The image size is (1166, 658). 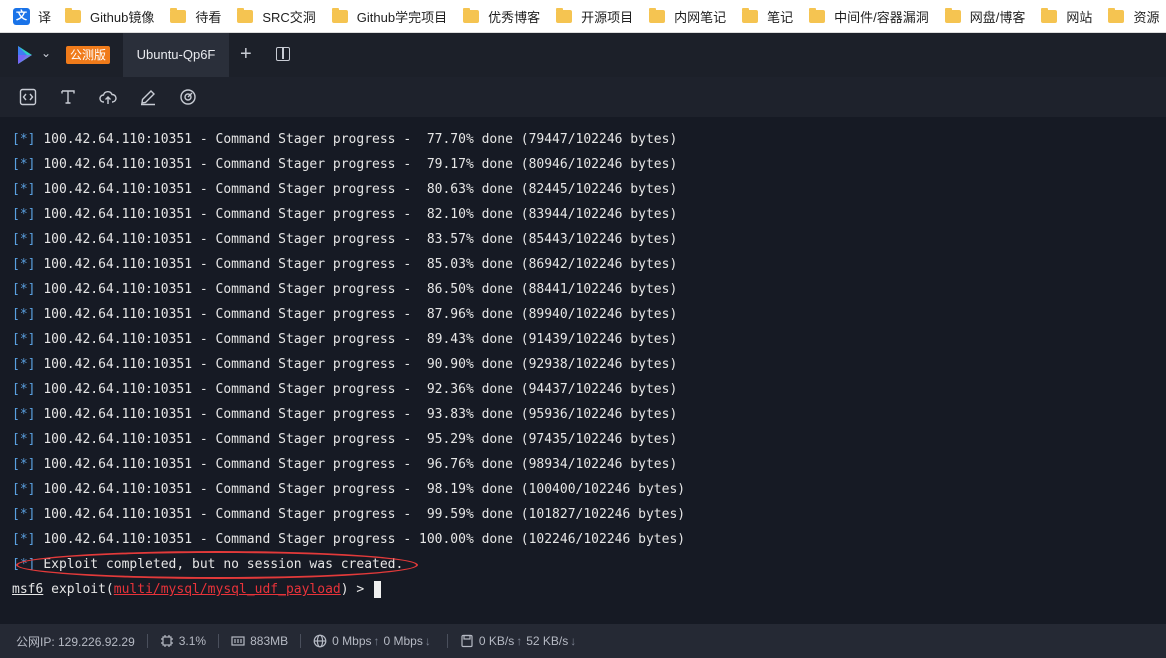 What do you see at coordinates (148, 97) in the screenshot?
I see `edit-icon` at bounding box center [148, 97].